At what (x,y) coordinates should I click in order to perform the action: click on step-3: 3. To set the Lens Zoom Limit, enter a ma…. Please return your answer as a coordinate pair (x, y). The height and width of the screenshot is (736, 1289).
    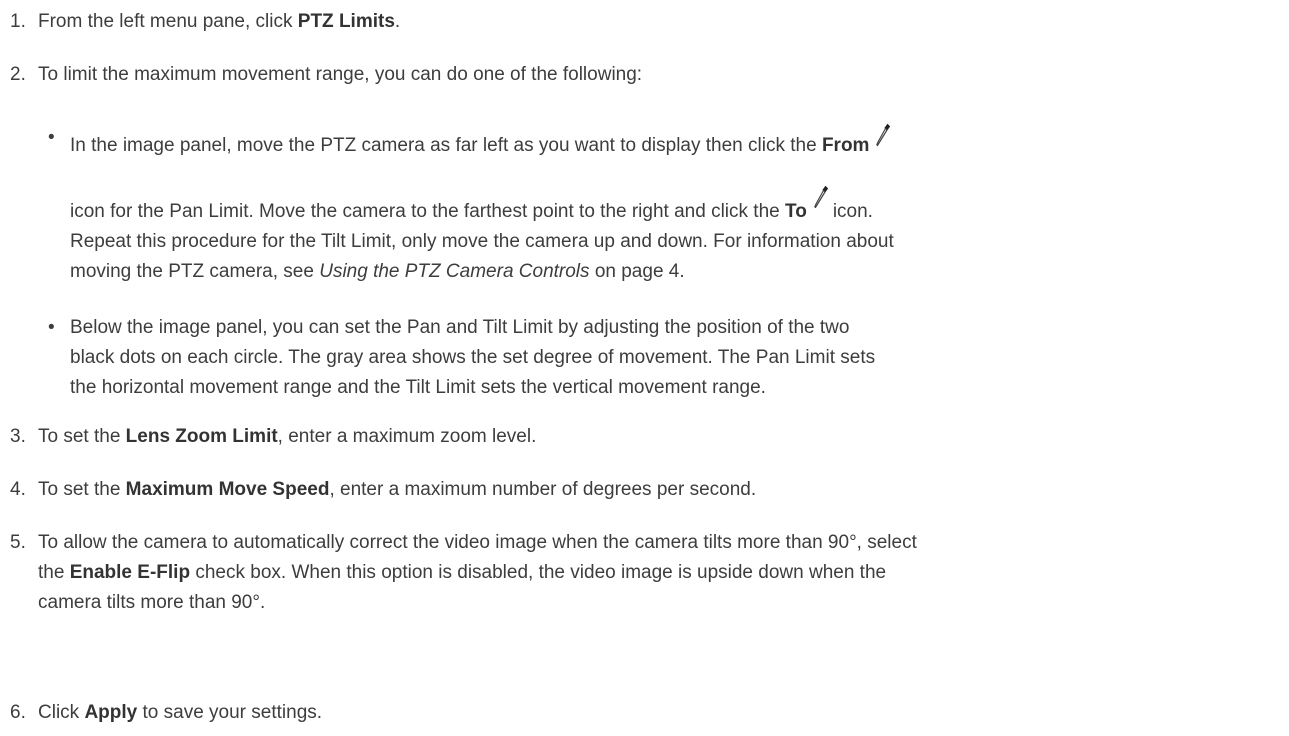
    Looking at the image, I should click on (645, 437).